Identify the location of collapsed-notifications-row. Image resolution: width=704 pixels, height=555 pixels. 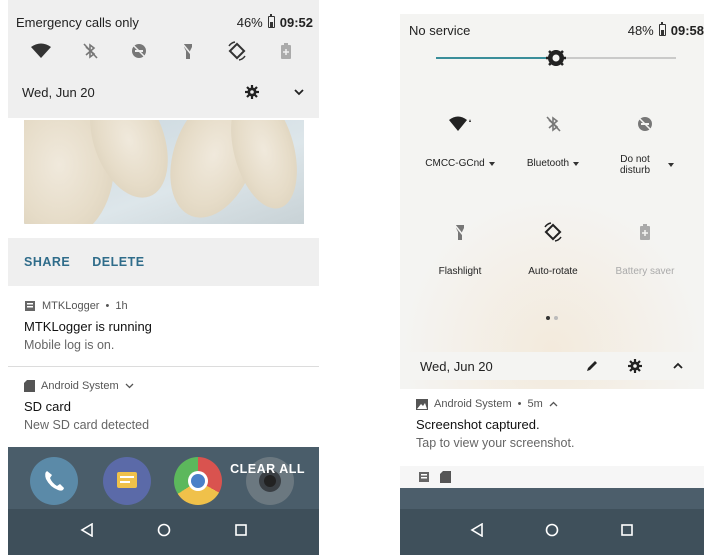
(552, 477).